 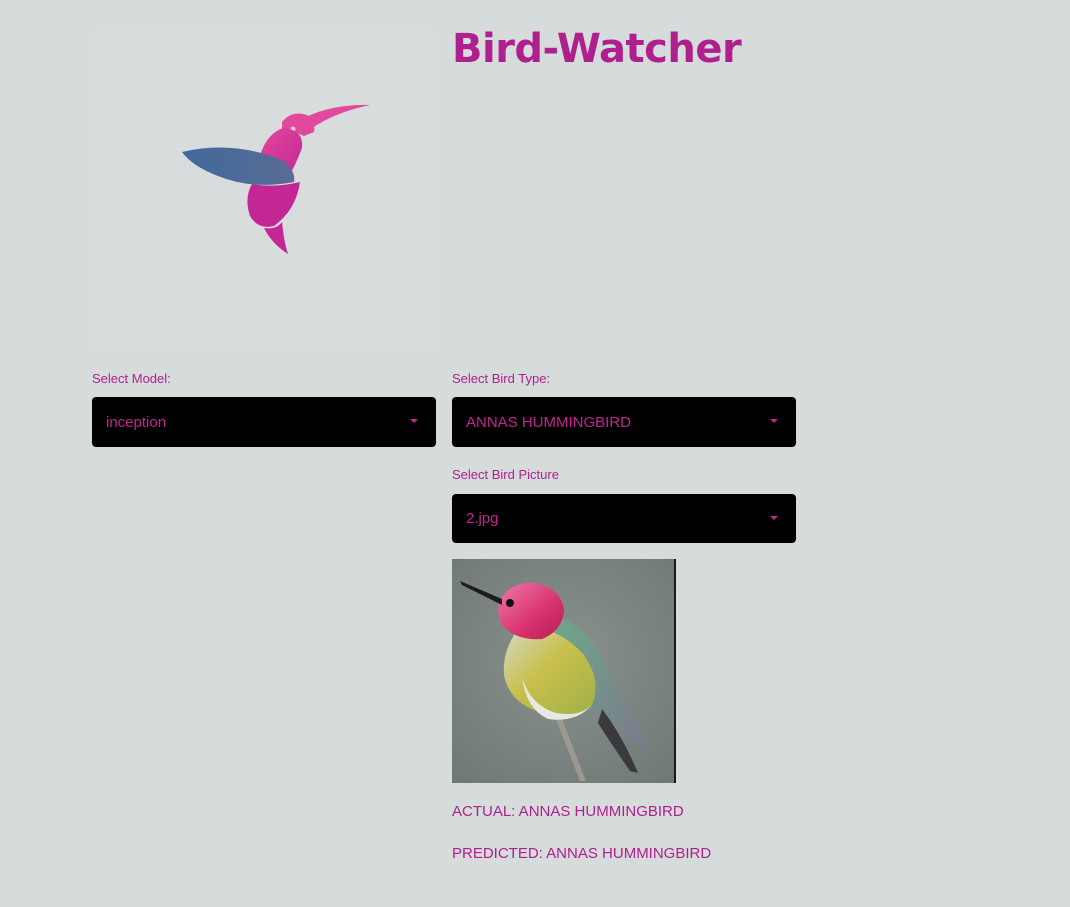 What do you see at coordinates (264, 422) in the screenshot?
I see `model-select: inception` at bounding box center [264, 422].